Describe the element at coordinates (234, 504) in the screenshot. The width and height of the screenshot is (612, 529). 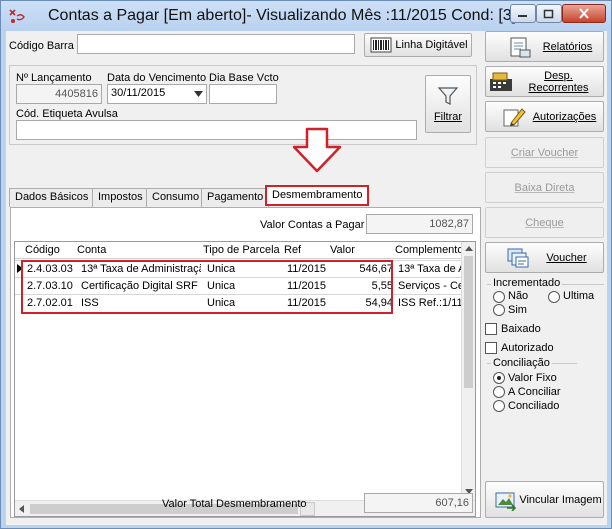
I see `total-desmembramento-label: Valor Total Desmembramento` at that location.